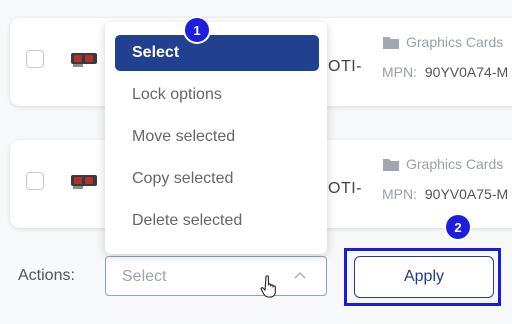 The width and height of the screenshot is (512, 324). I want to click on actions-select: Select, so click(216, 277).